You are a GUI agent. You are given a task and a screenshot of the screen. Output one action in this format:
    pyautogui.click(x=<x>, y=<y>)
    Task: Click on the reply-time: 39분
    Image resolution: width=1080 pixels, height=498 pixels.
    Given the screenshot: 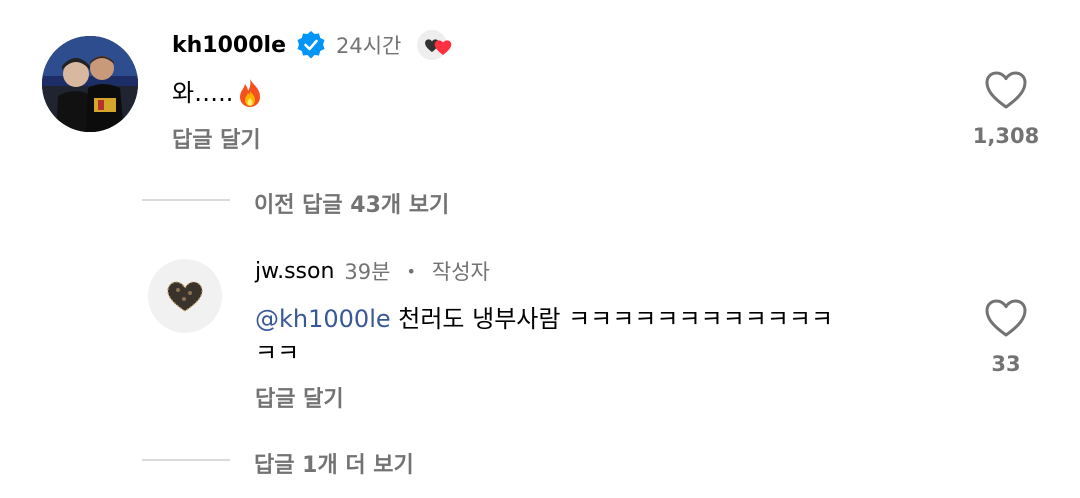 What is the action you would take?
    pyautogui.click(x=367, y=272)
    